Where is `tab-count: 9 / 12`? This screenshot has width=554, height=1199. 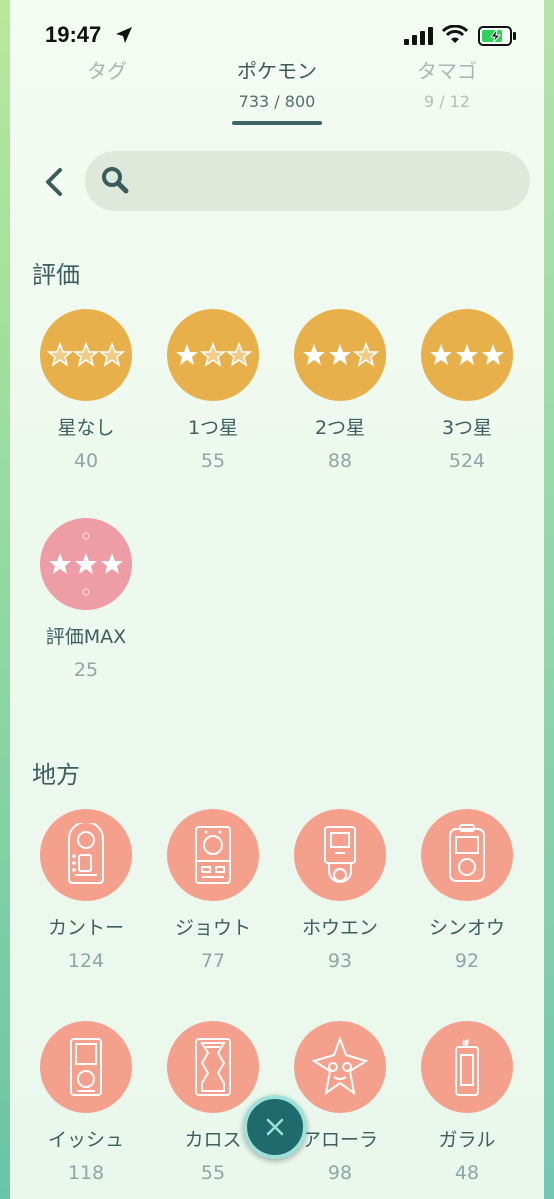
tab-count: 9 / 12 is located at coordinates (447, 101).